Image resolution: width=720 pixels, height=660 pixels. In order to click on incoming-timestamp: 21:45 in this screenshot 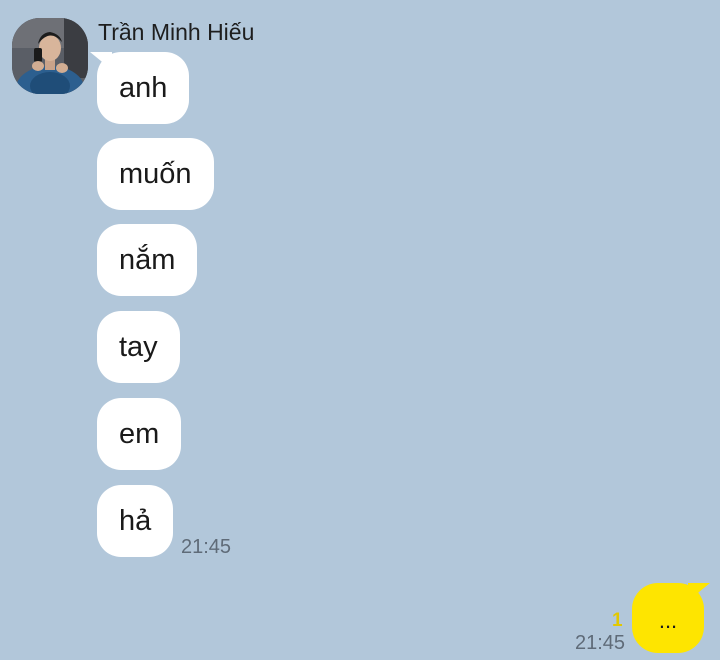, I will do `click(206, 547)`.